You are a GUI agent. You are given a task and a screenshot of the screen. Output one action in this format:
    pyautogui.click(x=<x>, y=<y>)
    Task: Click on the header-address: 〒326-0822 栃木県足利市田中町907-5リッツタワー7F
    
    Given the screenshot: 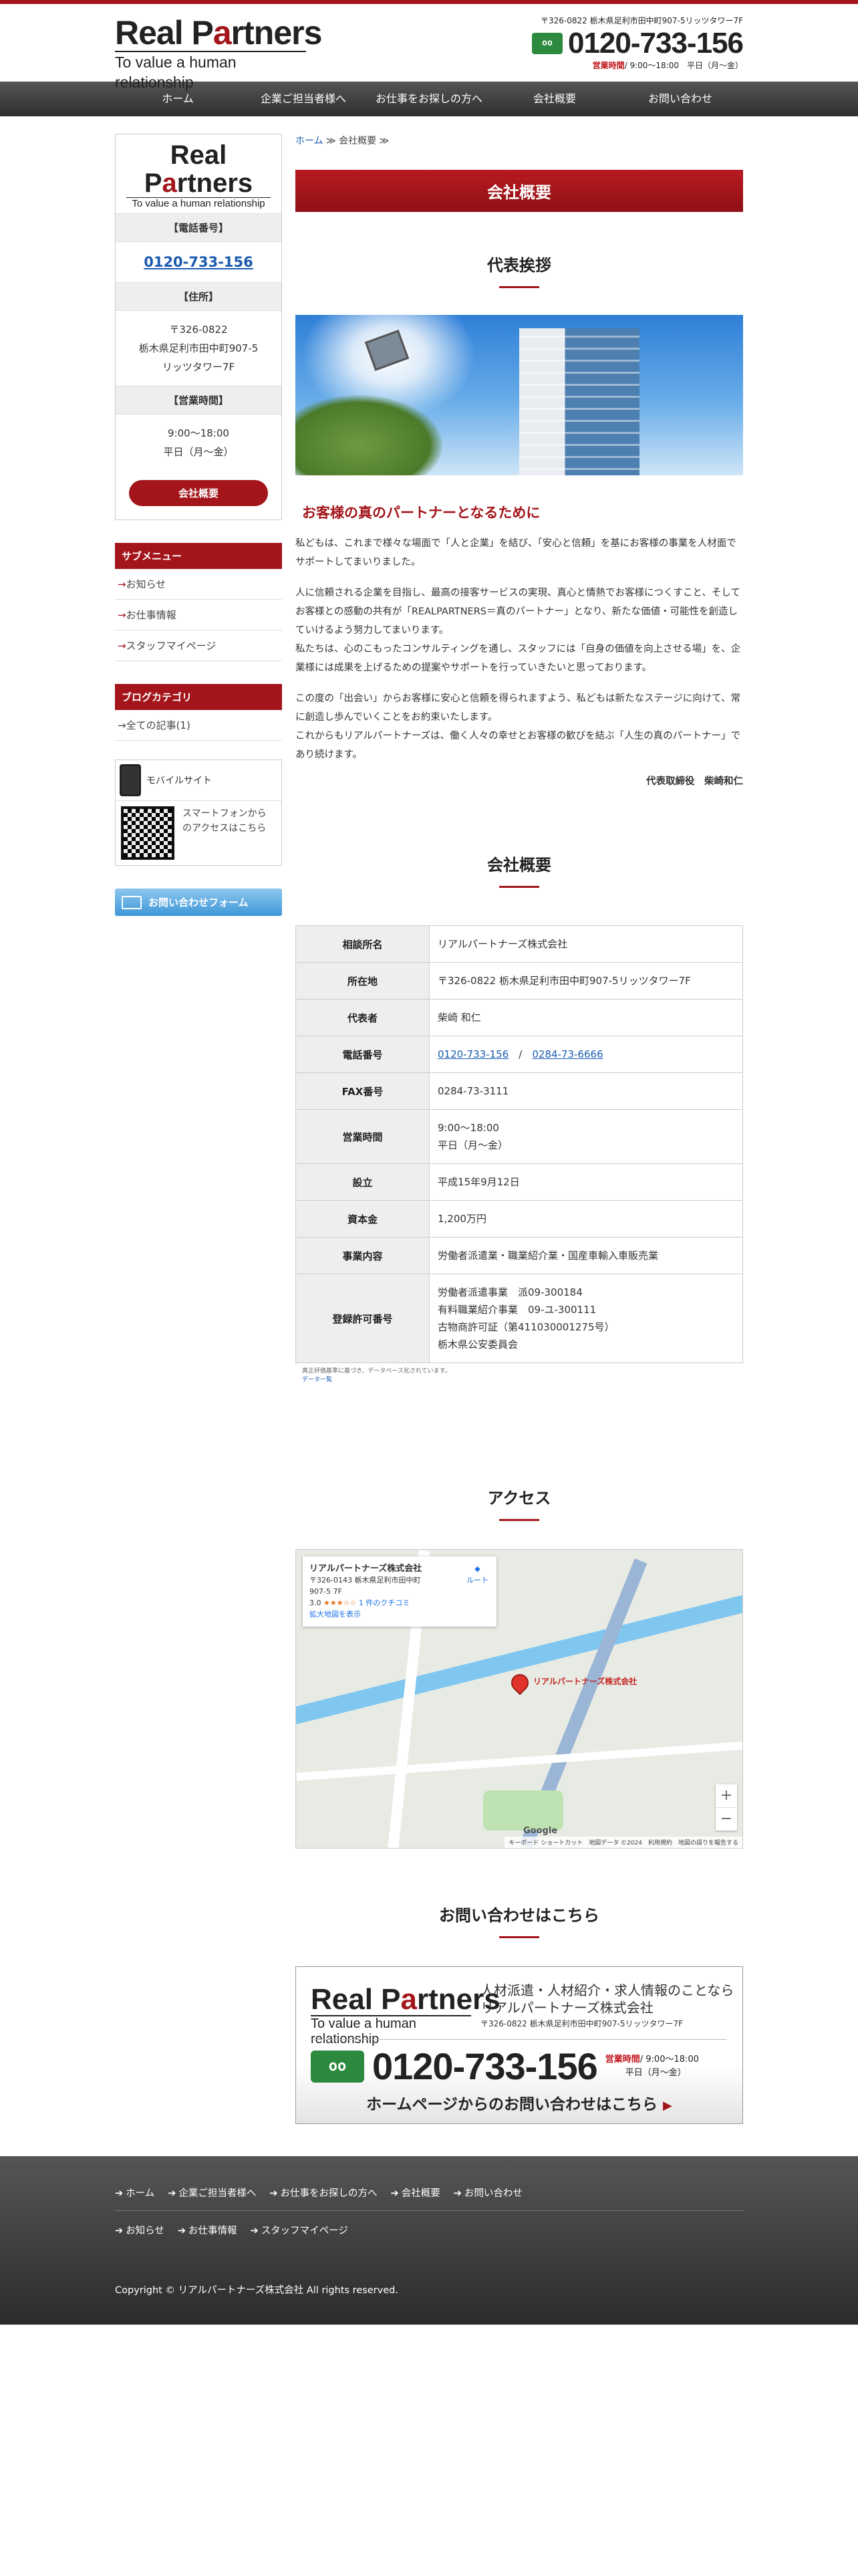 What is the action you would take?
    pyautogui.click(x=642, y=20)
    